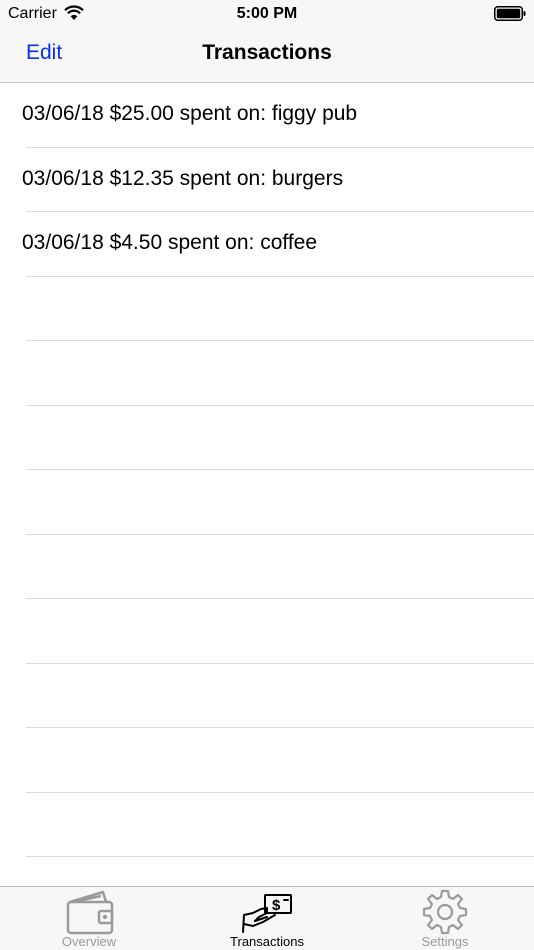  What do you see at coordinates (170, 242) in the screenshot?
I see `transaction-text: 03/06/18 $4.50 spent on: coffee` at bounding box center [170, 242].